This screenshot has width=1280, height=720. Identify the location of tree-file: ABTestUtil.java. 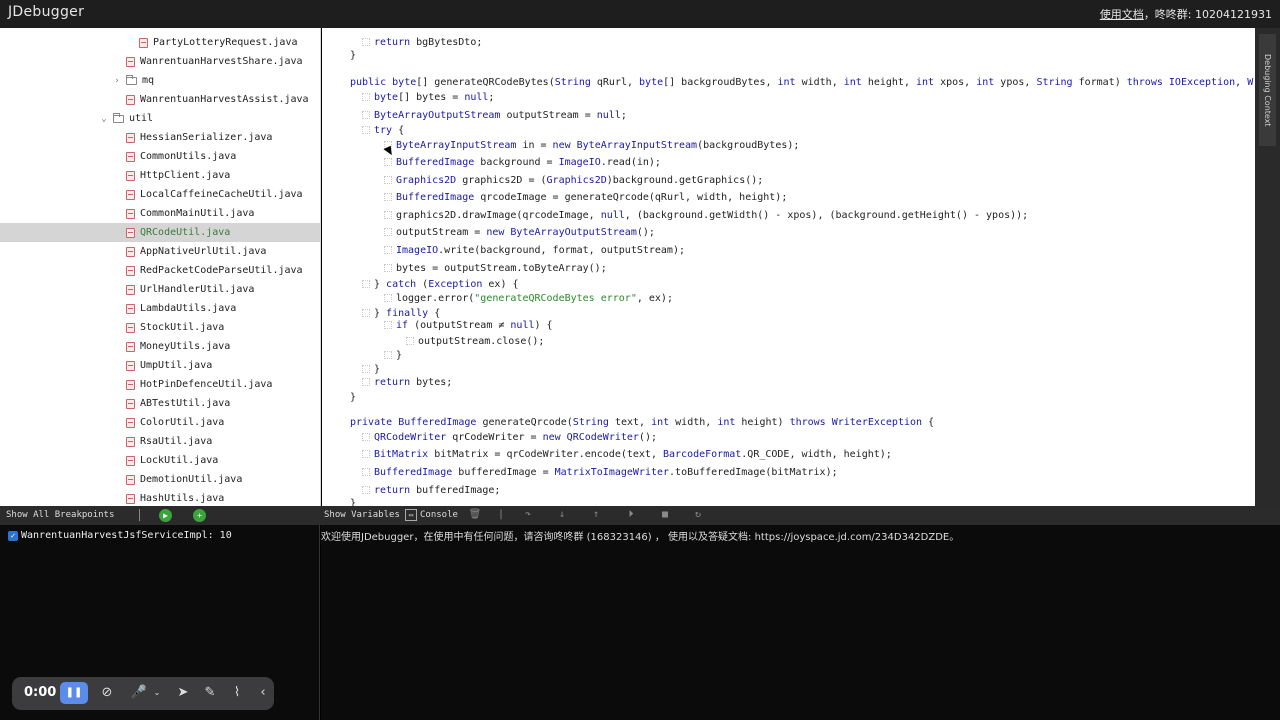
(160, 403).